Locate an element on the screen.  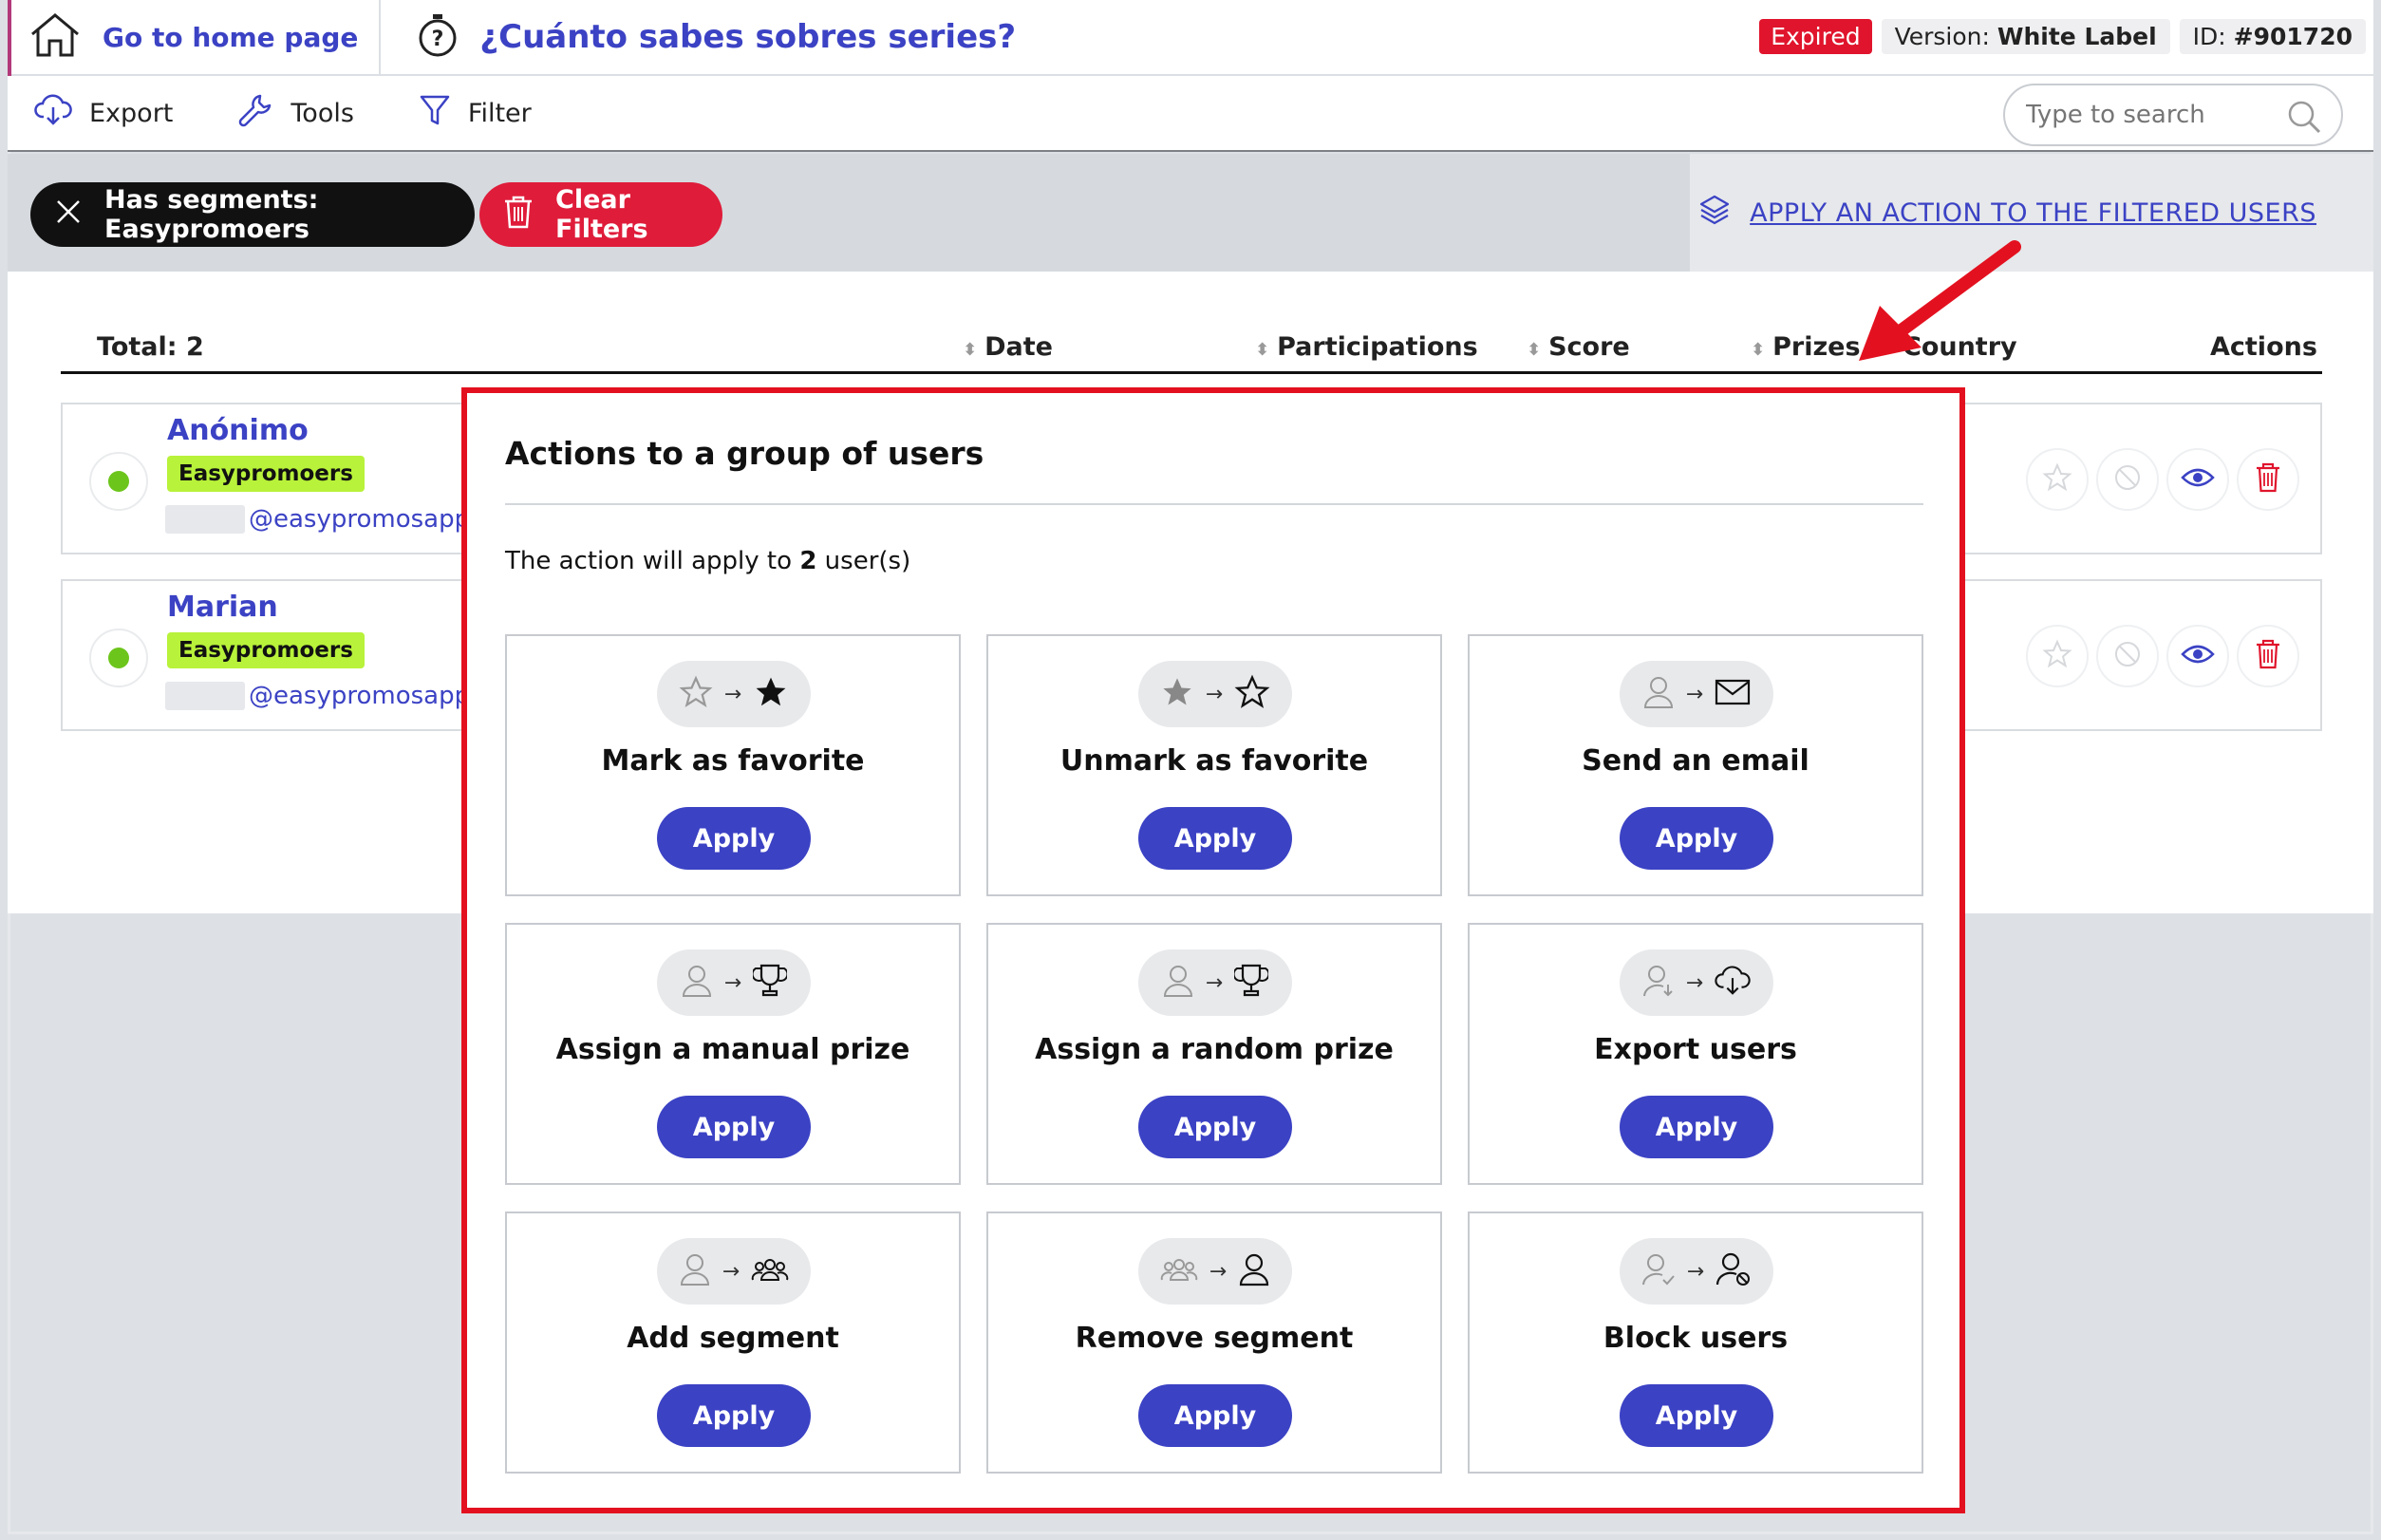
clear-filters-label: Clear Filters is located at coordinates (602, 215).